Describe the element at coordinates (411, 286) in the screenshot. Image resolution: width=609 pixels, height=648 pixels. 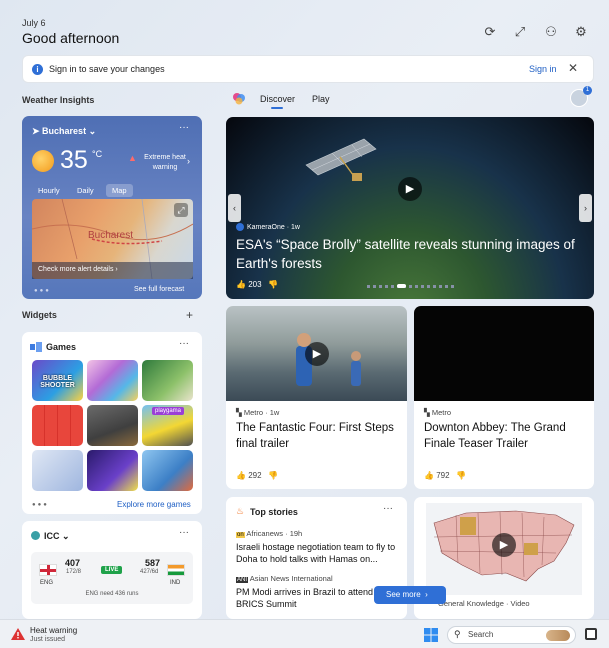
I see `carousel-dots` at that location.